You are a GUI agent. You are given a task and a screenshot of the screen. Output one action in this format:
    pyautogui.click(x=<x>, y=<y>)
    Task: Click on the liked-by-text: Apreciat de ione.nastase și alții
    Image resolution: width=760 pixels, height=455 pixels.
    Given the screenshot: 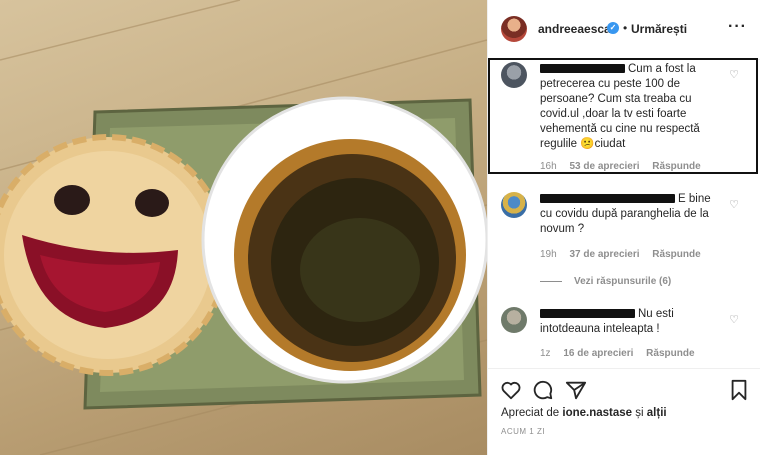 What is the action you would take?
    pyautogui.click(x=584, y=413)
    